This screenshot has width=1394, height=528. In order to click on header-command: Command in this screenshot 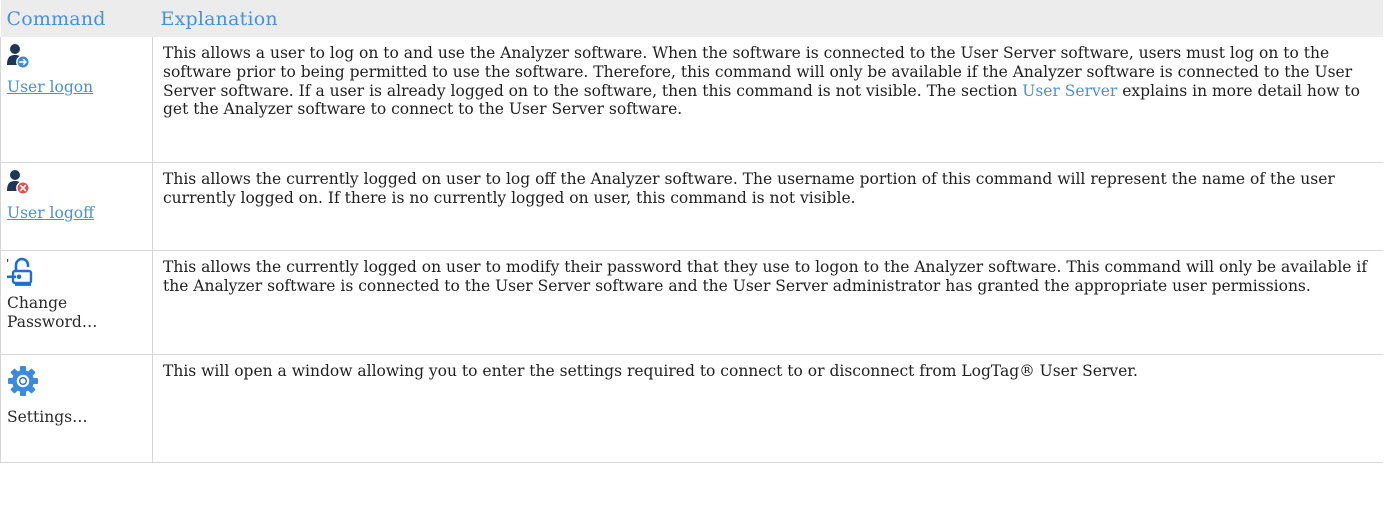, I will do `click(76, 18)`.